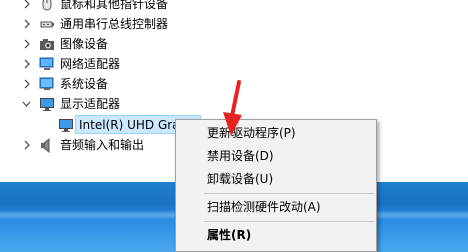 This screenshot has height=252, width=468. I want to click on tree-item-label: 系统设备, so click(84, 84).